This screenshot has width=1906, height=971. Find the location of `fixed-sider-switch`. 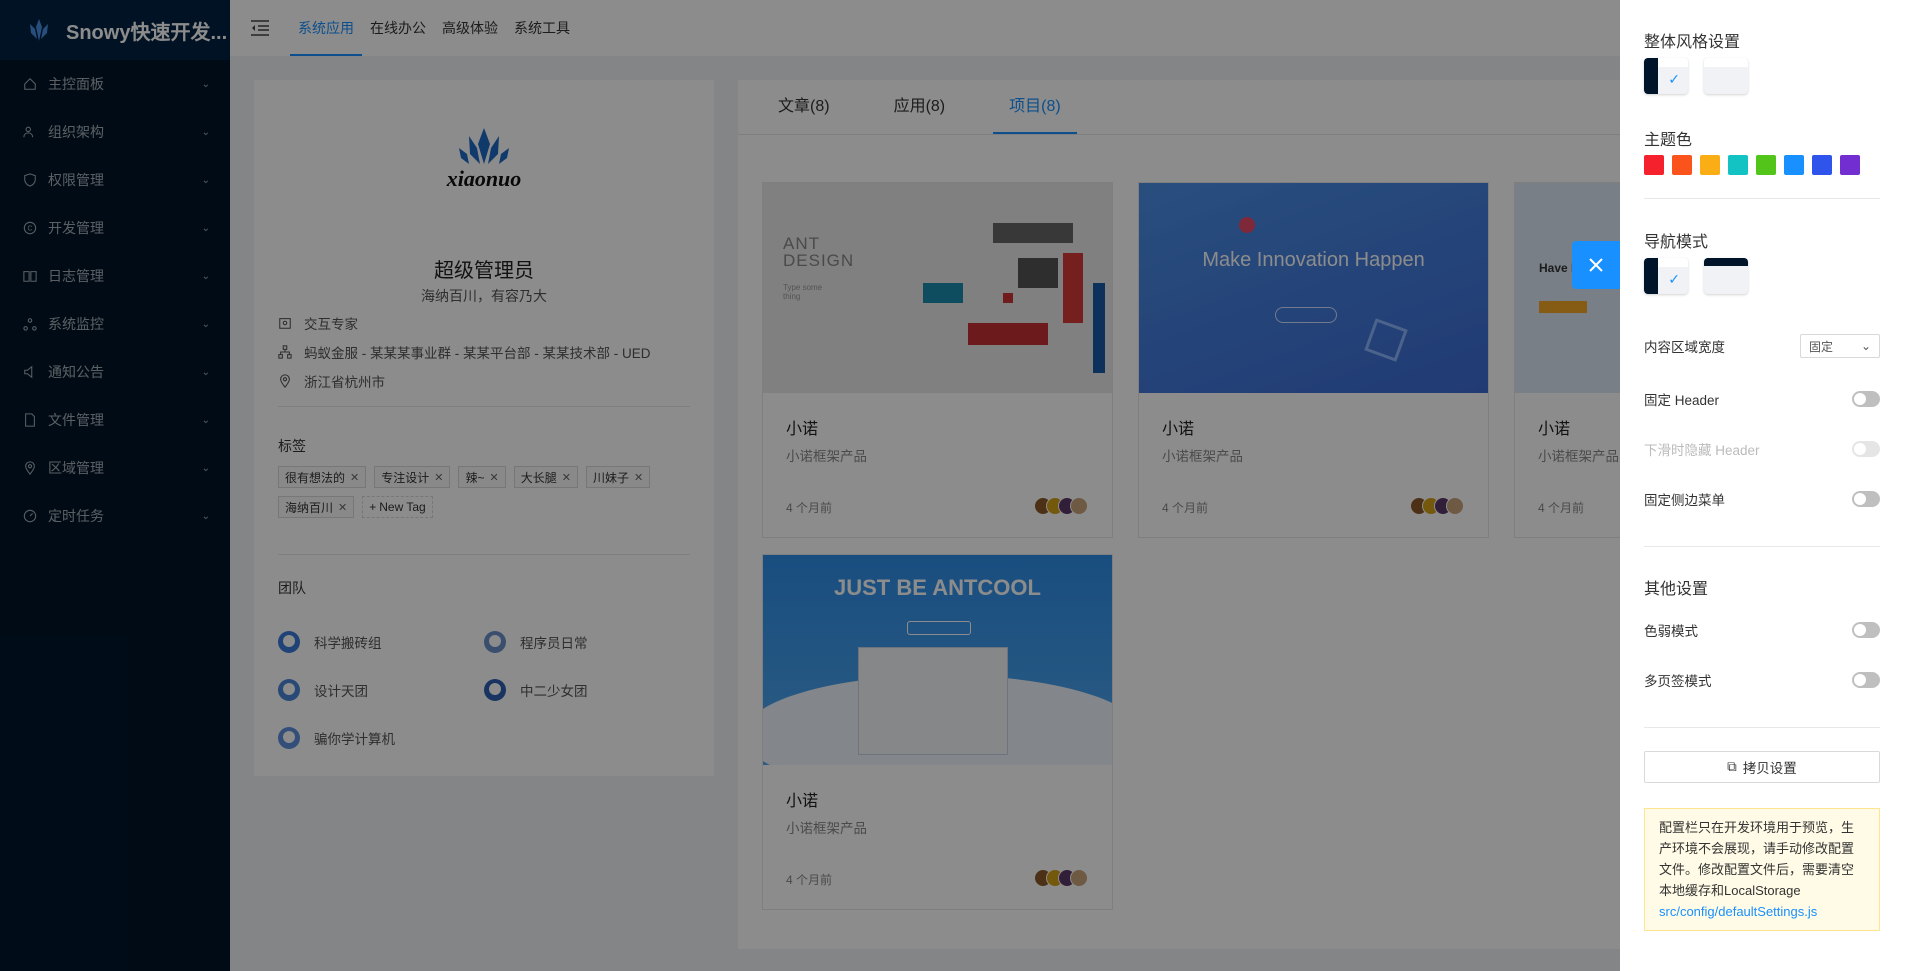

fixed-sider-switch is located at coordinates (1866, 499).